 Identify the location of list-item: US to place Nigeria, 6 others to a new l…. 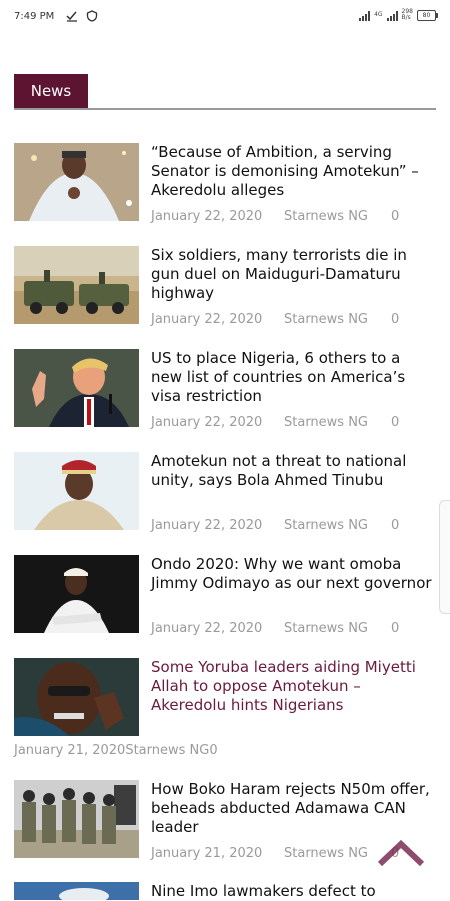
(225, 391).